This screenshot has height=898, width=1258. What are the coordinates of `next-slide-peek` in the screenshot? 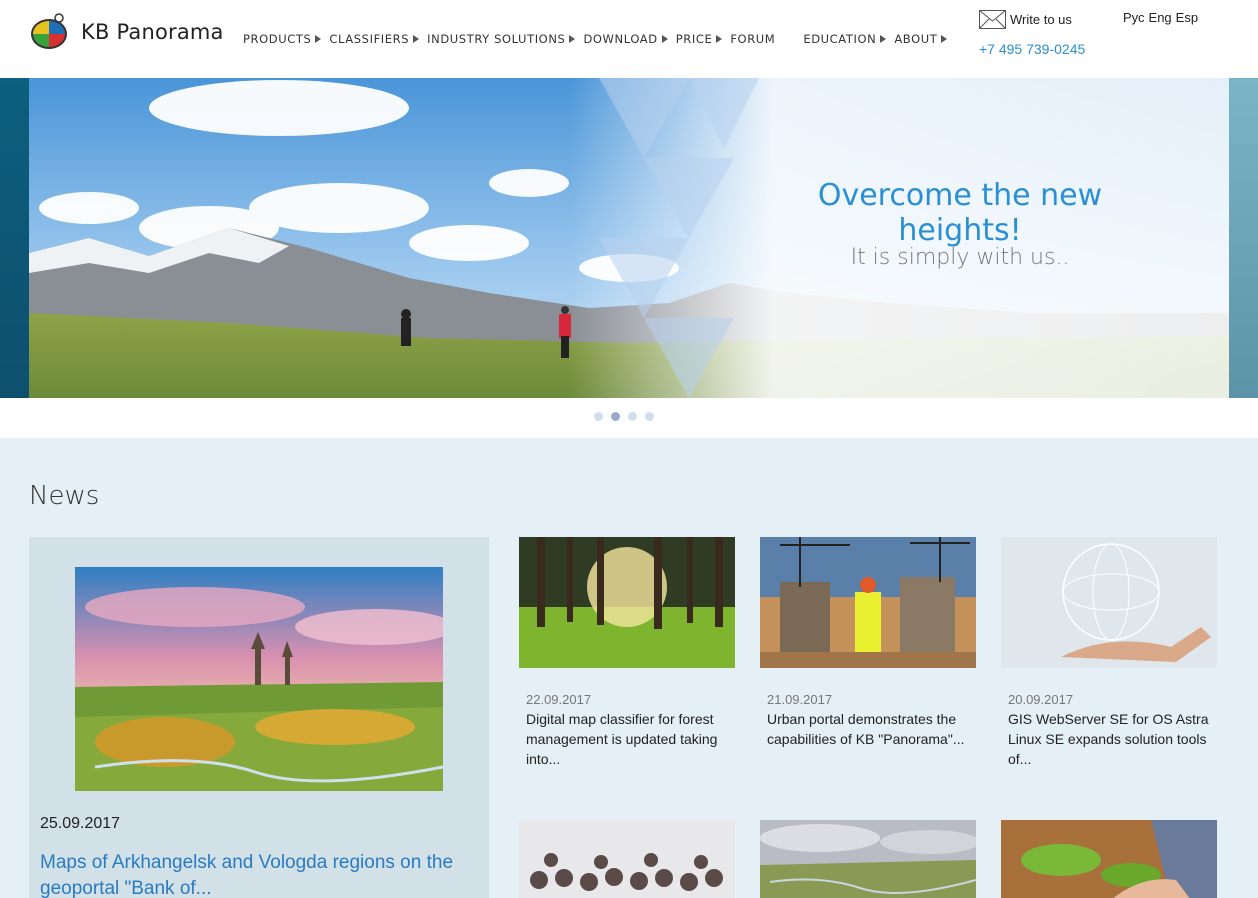 It's located at (1243, 238).